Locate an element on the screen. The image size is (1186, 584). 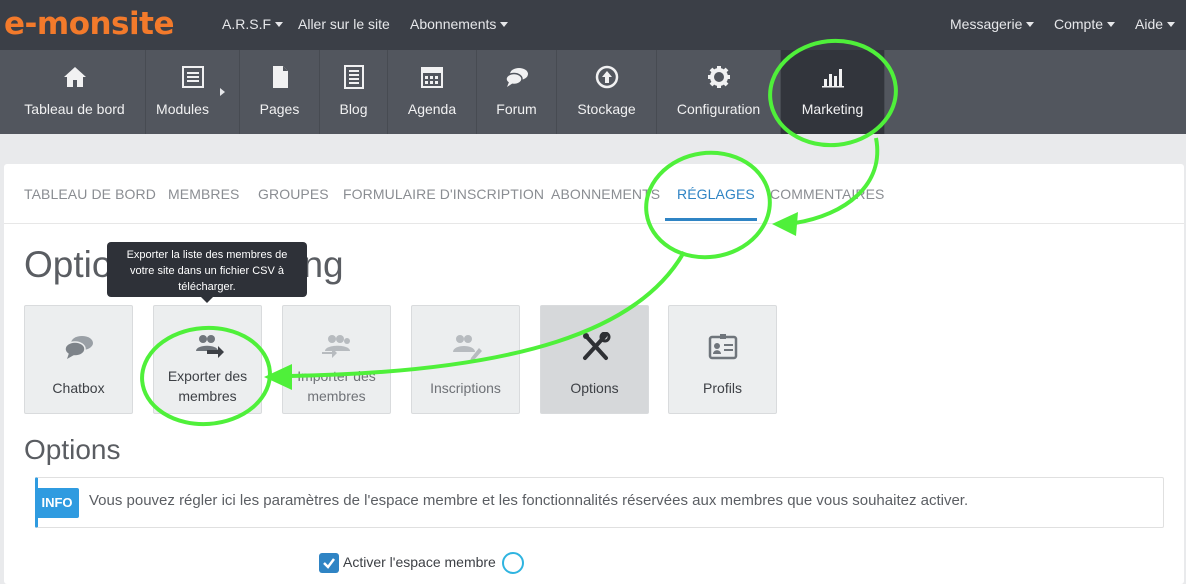
module-pages: Pages is located at coordinates (280, 92).